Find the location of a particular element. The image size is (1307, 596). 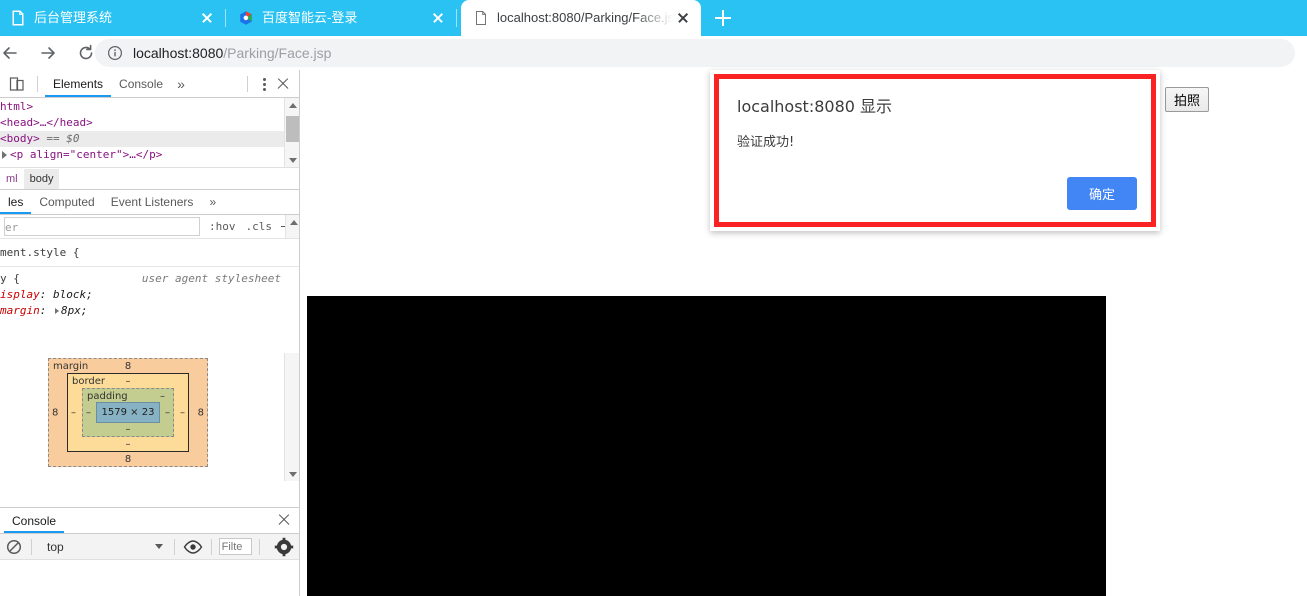

tab-title: 百度智能云-登录 is located at coordinates (310, 17).